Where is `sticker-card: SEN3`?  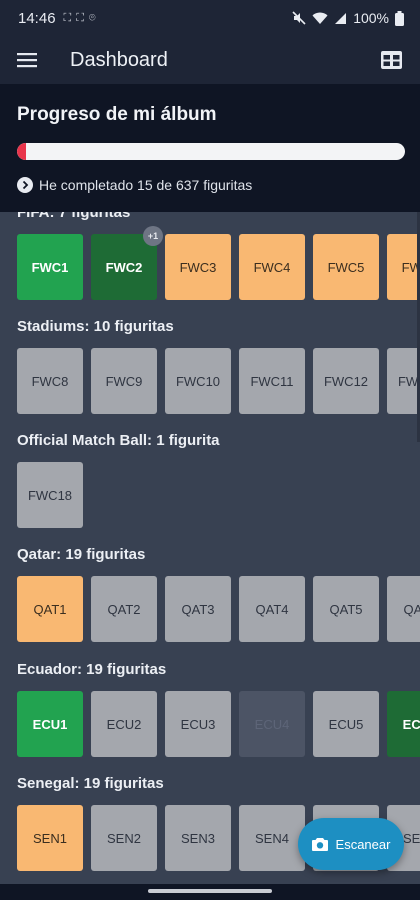 sticker-card: SEN3 is located at coordinates (198, 838).